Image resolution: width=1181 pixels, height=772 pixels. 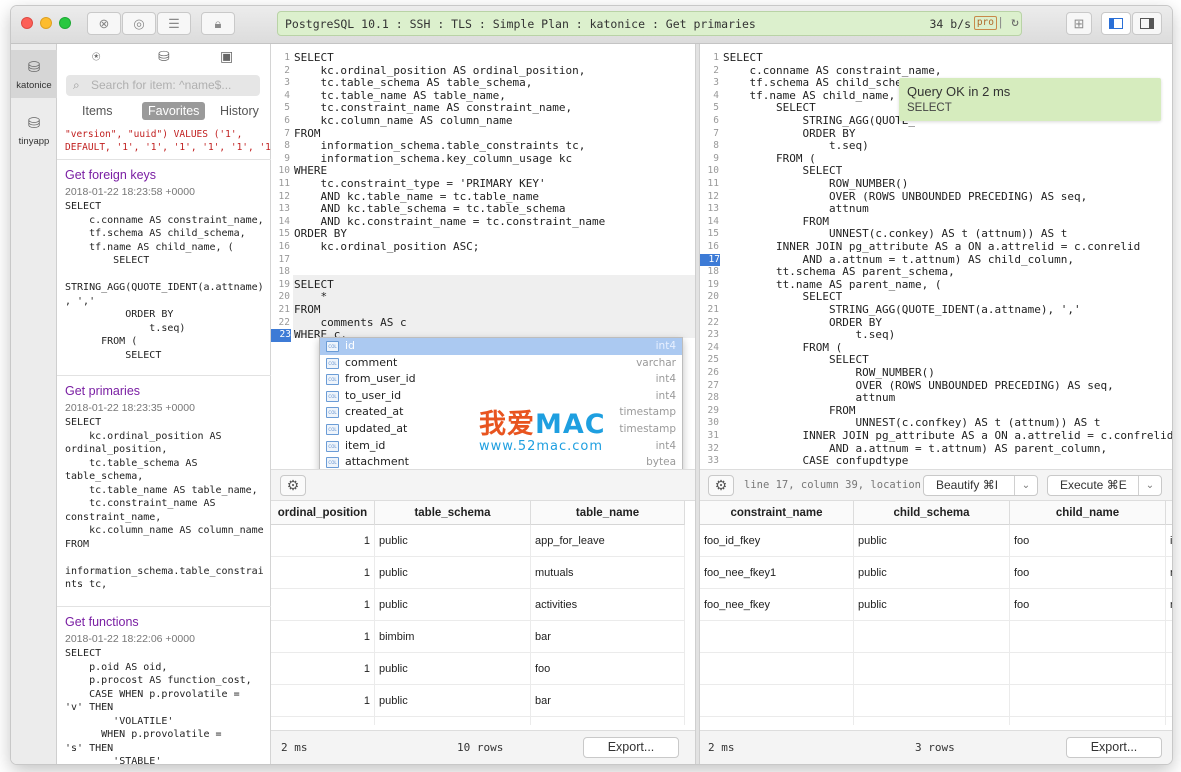 I want to click on table-row: 1publicbookings, so click(x=478, y=721).